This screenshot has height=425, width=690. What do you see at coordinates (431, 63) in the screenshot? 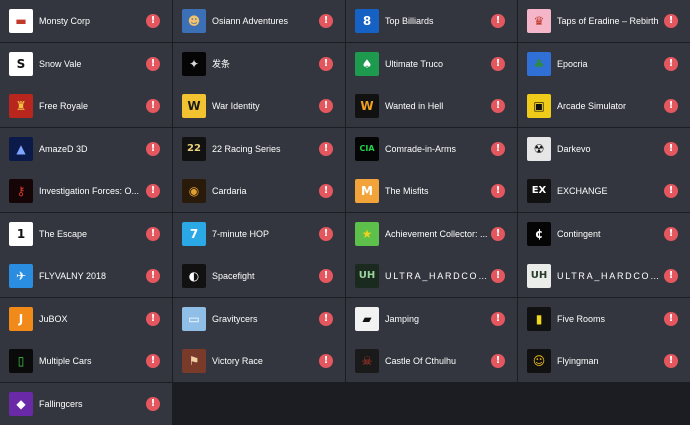
I see `game-tile: ♠ Ultimate Truco!` at bounding box center [431, 63].